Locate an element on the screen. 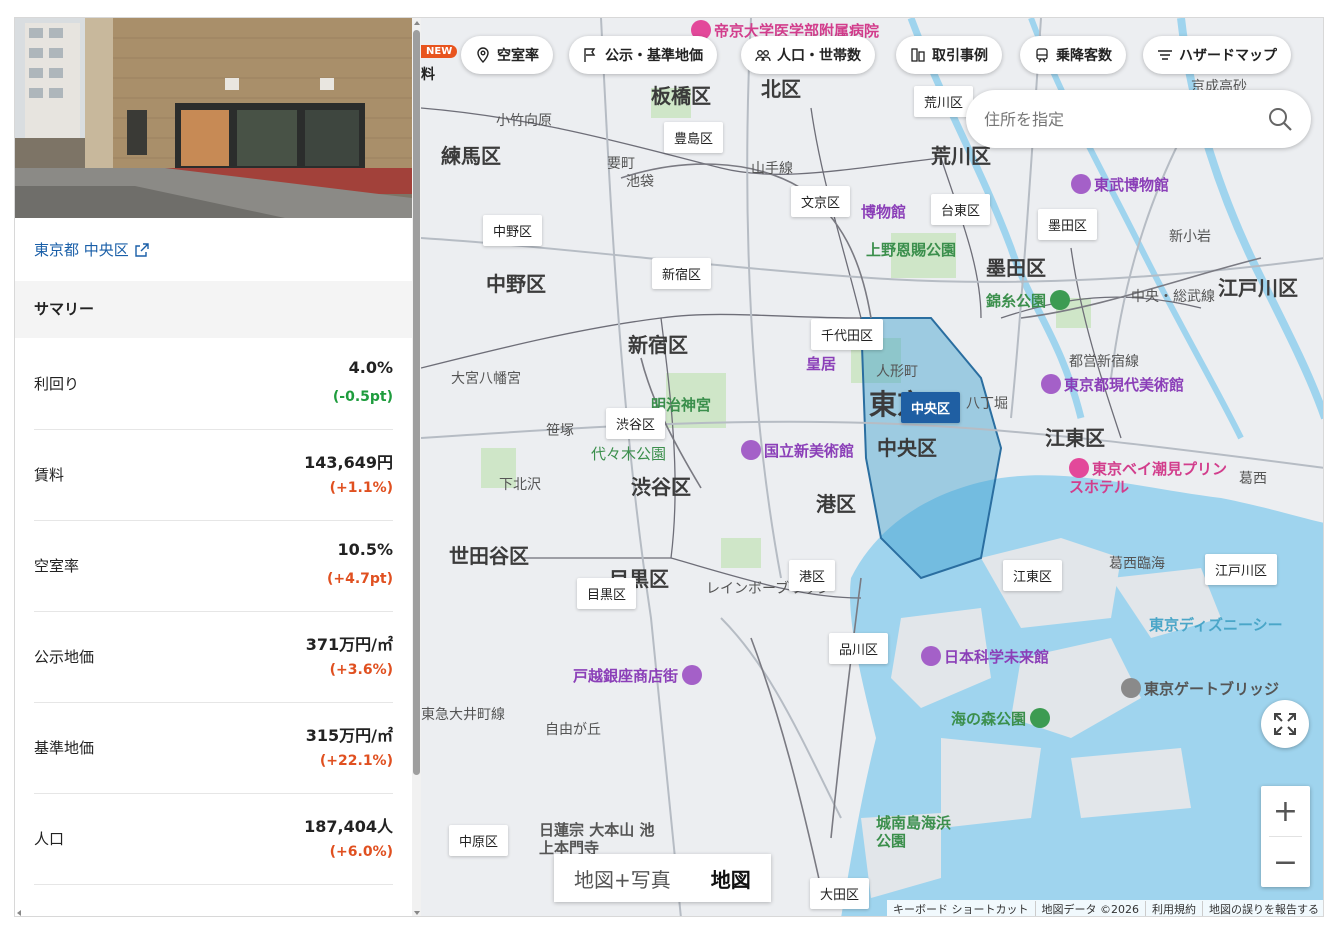 Image resolution: width=1337 pixels, height=926 pixels. metric-change: (-0.5pt) is located at coordinates (362, 397).